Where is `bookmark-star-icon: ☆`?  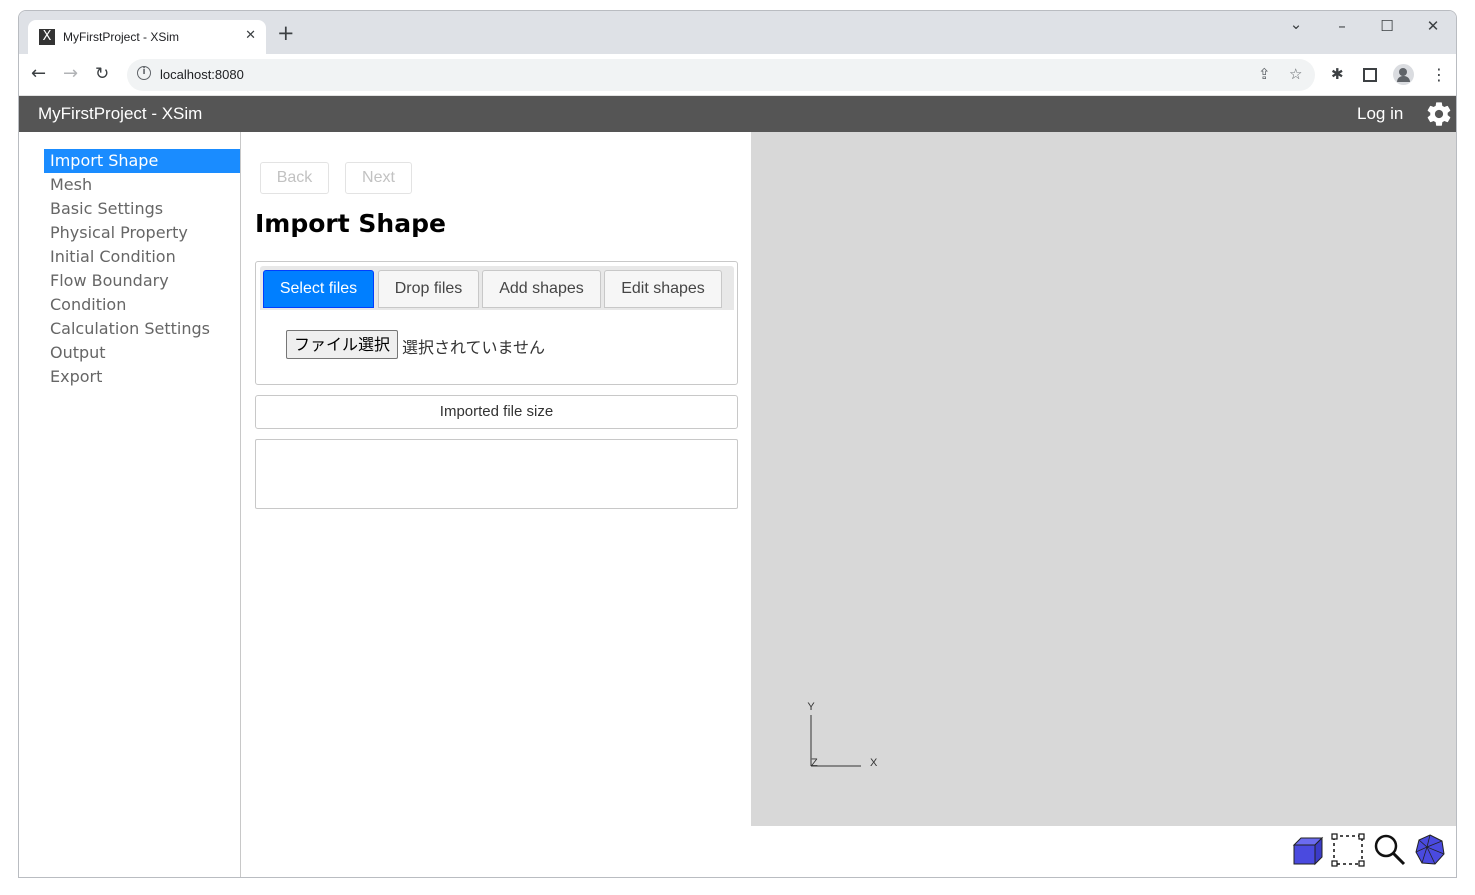
bookmark-star-icon: ☆ is located at coordinates (1295, 74).